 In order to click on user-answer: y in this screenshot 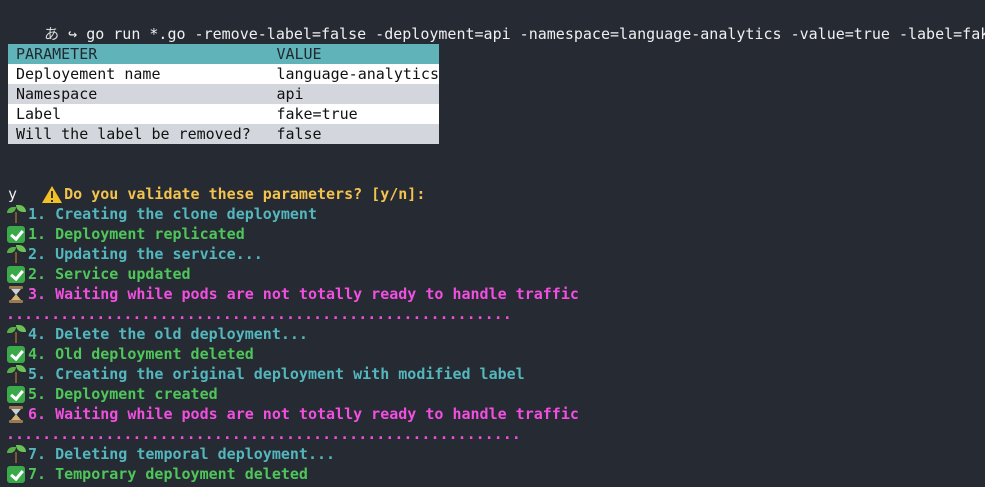, I will do `click(13, 194)`.